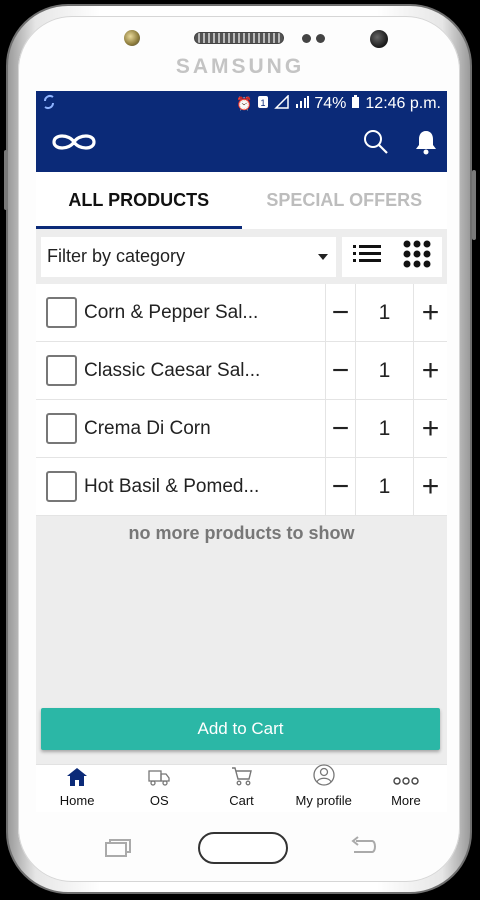  Describe the element at coordinates (302, 104) in the screenshot. I see `cell-signal-icon` at that location.